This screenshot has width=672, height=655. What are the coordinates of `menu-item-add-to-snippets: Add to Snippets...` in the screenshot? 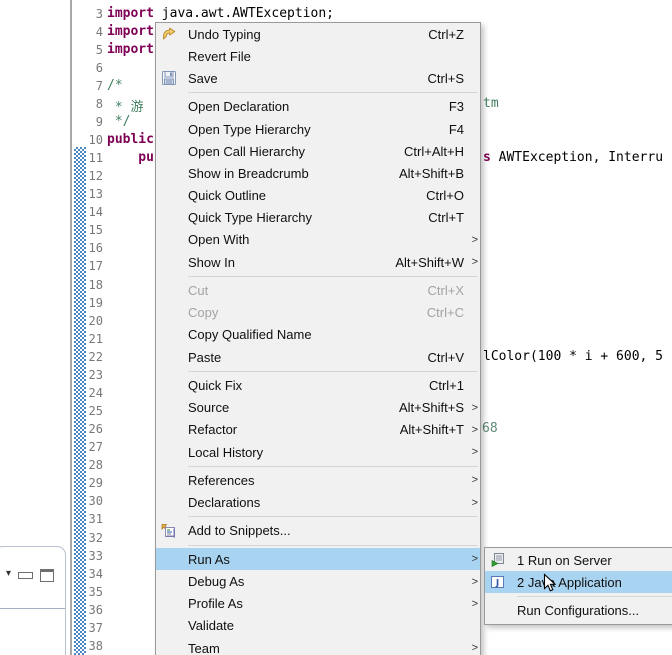 It's located at (318, 531).